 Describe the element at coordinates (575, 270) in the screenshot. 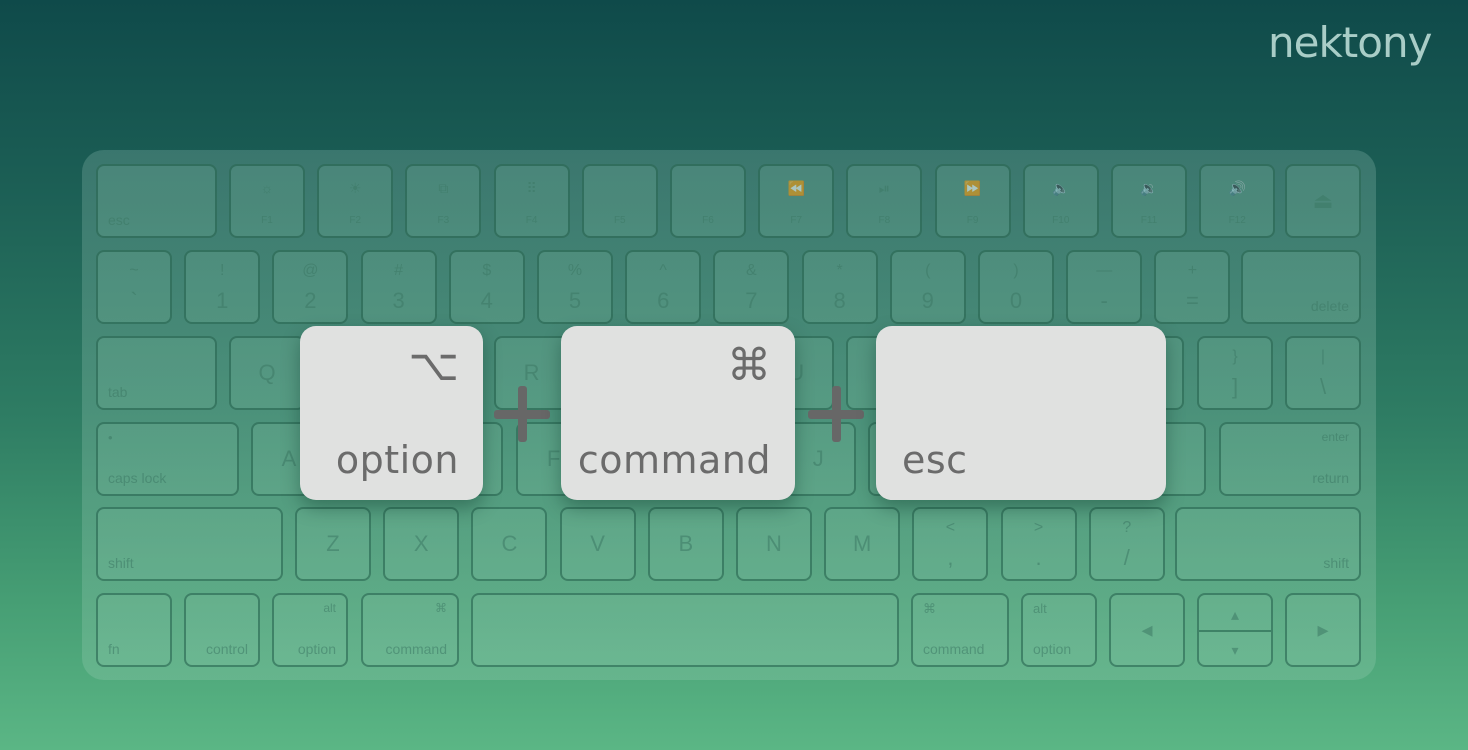

I see `key-shift-char: %` at that location.